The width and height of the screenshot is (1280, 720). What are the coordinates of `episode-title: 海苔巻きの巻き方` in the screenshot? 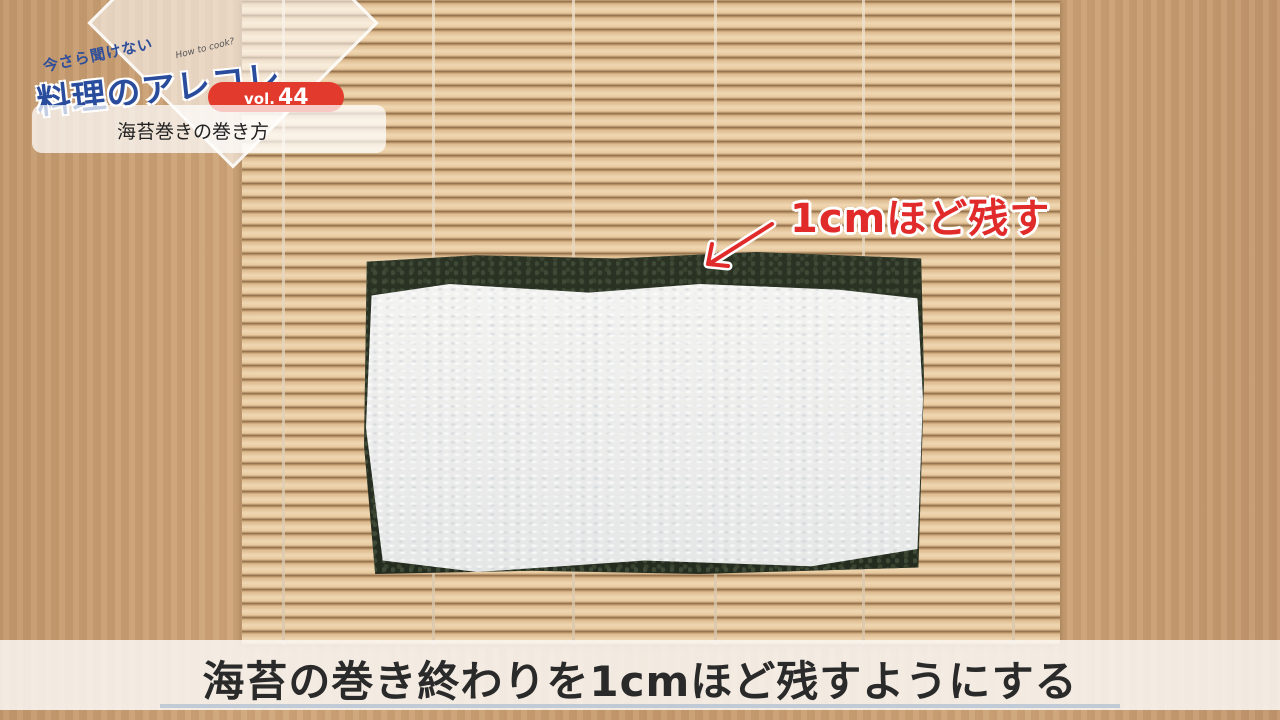 It's located at (193, 132).